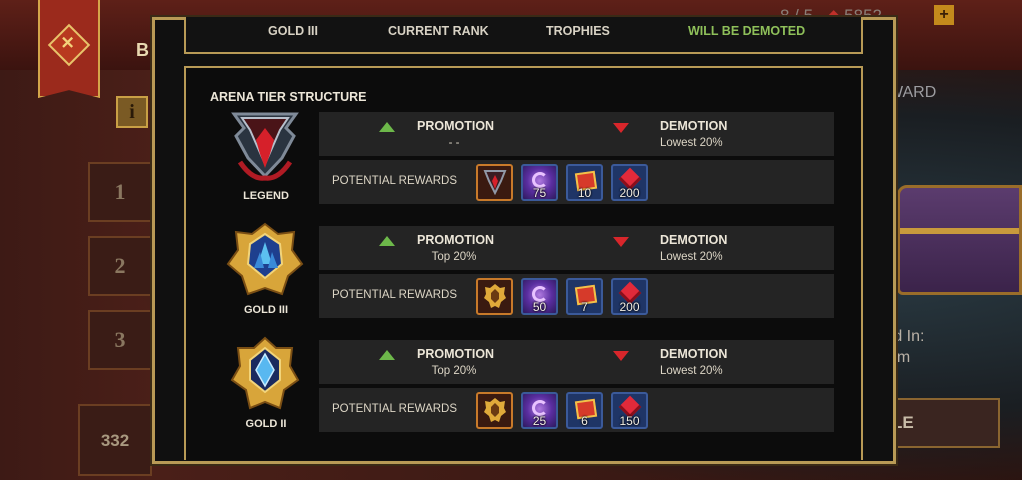 This screenshot has width=1022, height=480. Describe the element at coordinates (454, 143) in the screenshot. I see `promotion-value: - -` at that location.